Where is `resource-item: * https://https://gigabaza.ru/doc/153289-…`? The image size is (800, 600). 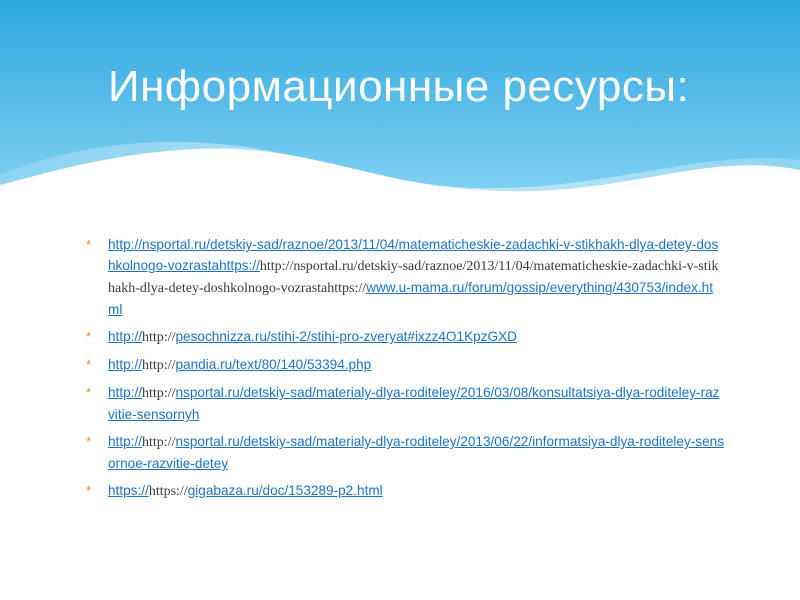
resource-item: * https://https://gigabaza.ru/doc/153289-… is located at coordinates (404, 491).